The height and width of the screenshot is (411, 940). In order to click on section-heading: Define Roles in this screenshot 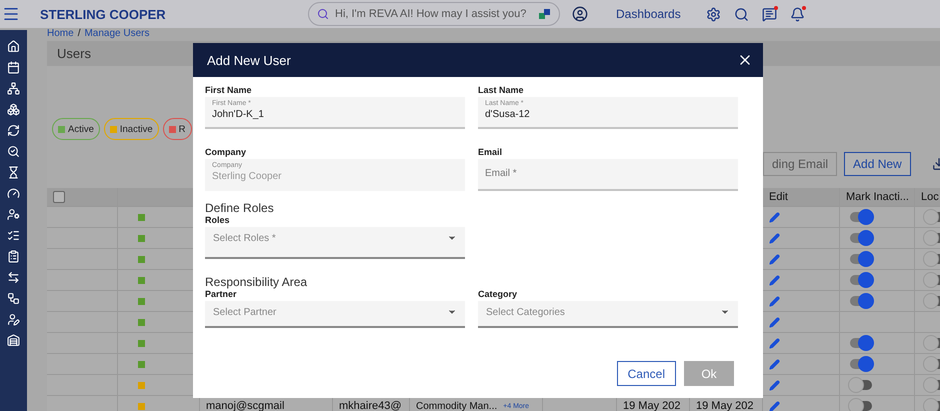, I will do `click(240, 208)`.